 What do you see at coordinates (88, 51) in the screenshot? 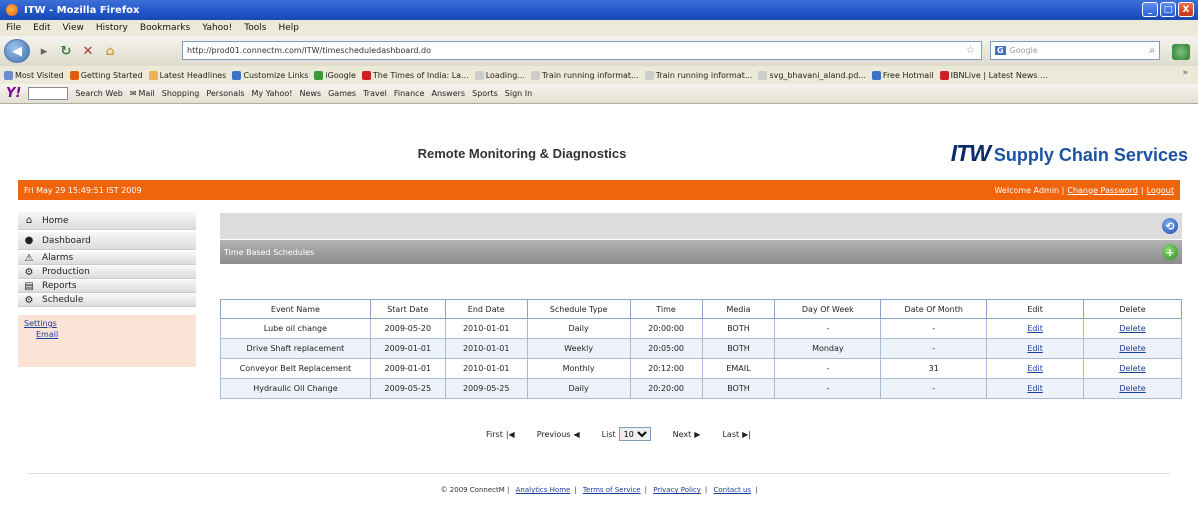
I see `stop-icon: ✕` at bounding box center [88, 51].